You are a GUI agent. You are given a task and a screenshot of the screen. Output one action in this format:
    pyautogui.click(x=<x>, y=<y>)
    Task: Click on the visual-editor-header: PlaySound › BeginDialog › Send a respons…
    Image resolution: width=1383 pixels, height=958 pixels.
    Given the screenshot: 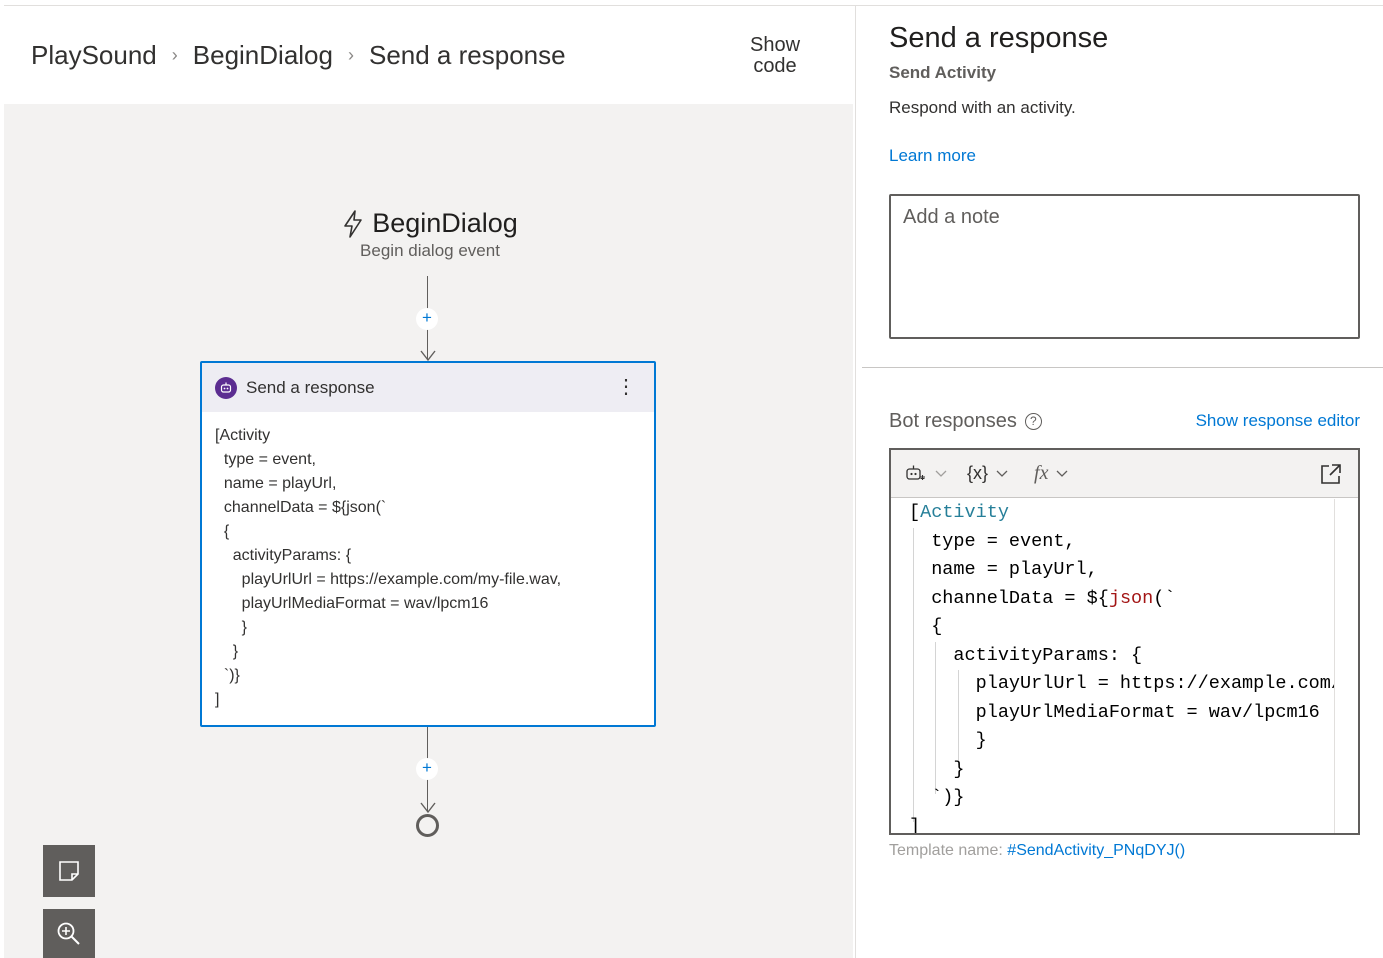 What is the action you would take?
    pyautogui.click(x=429, y=55)
    